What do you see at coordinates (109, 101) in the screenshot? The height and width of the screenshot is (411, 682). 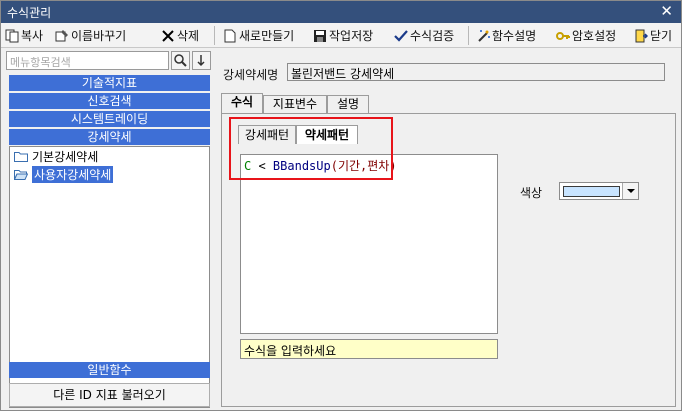 I see `category-signal-search: 신호검색` at bounding box center [109, 101].